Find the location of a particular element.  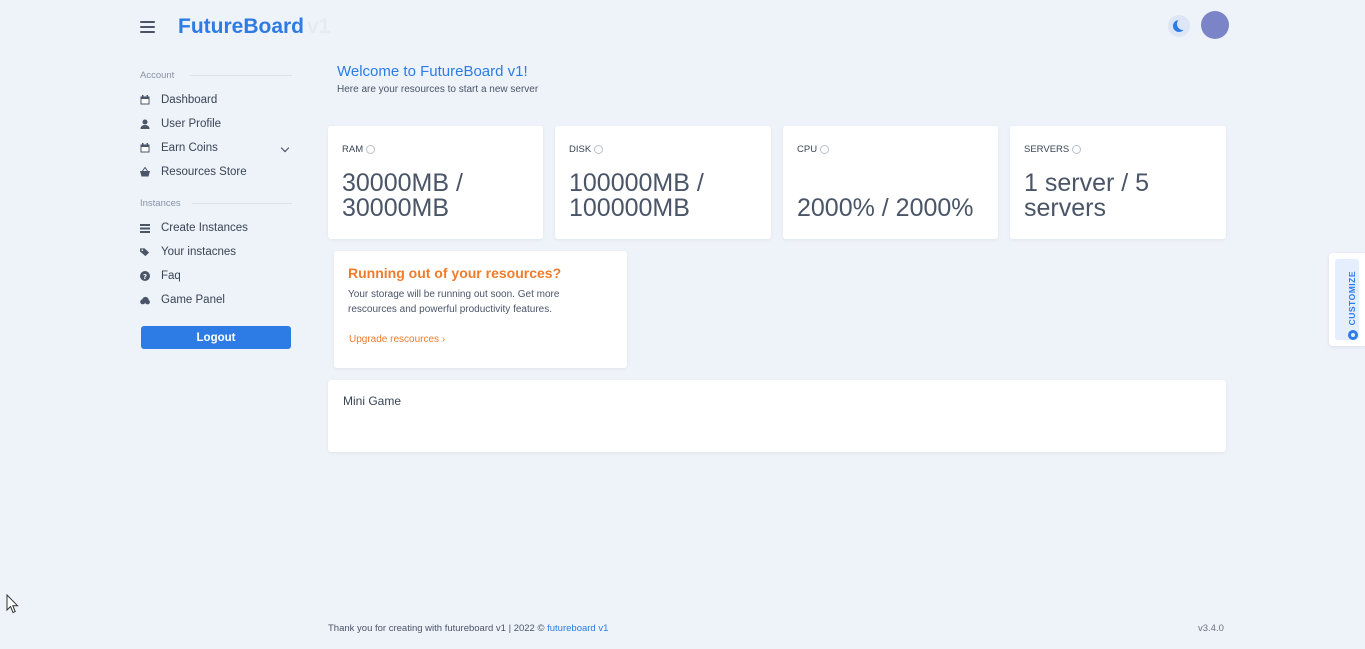

dark-mode-toggle-icon is located at coordinates (1179, 26).